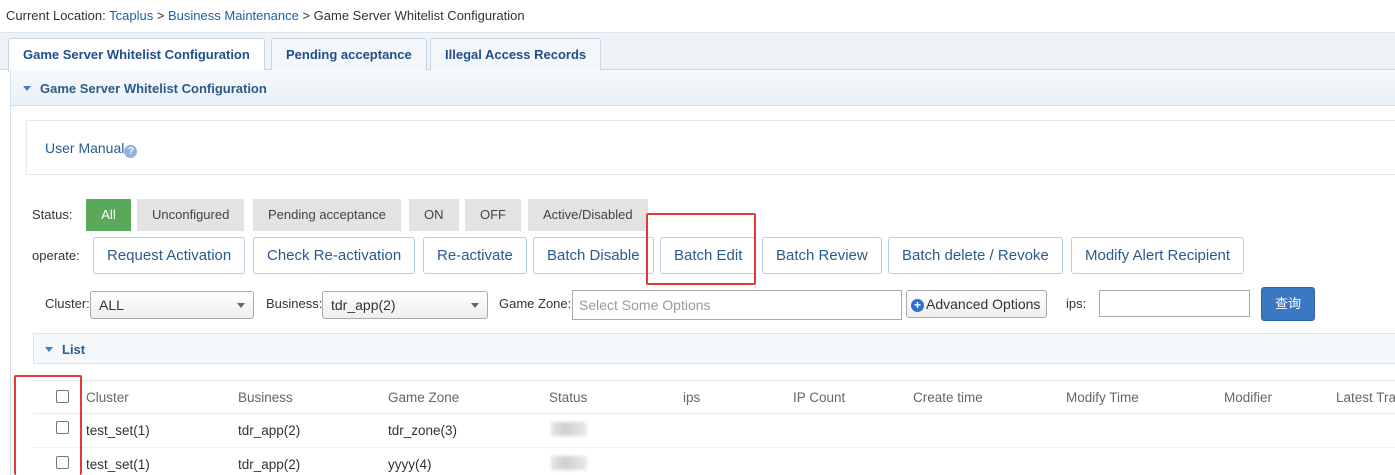 The width and height of the screenshot is (1395, 475). What do you see at coordinates (131, 151) in the screenshot?
I see `help-icon: ?` at bounding box center [131, 151].